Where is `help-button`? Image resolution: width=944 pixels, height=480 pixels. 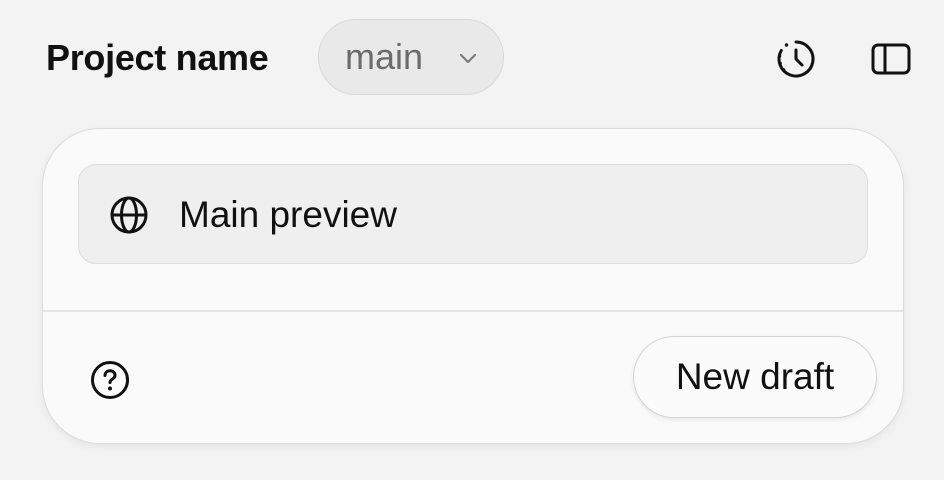 help-button is located at coordinates (110, 380).